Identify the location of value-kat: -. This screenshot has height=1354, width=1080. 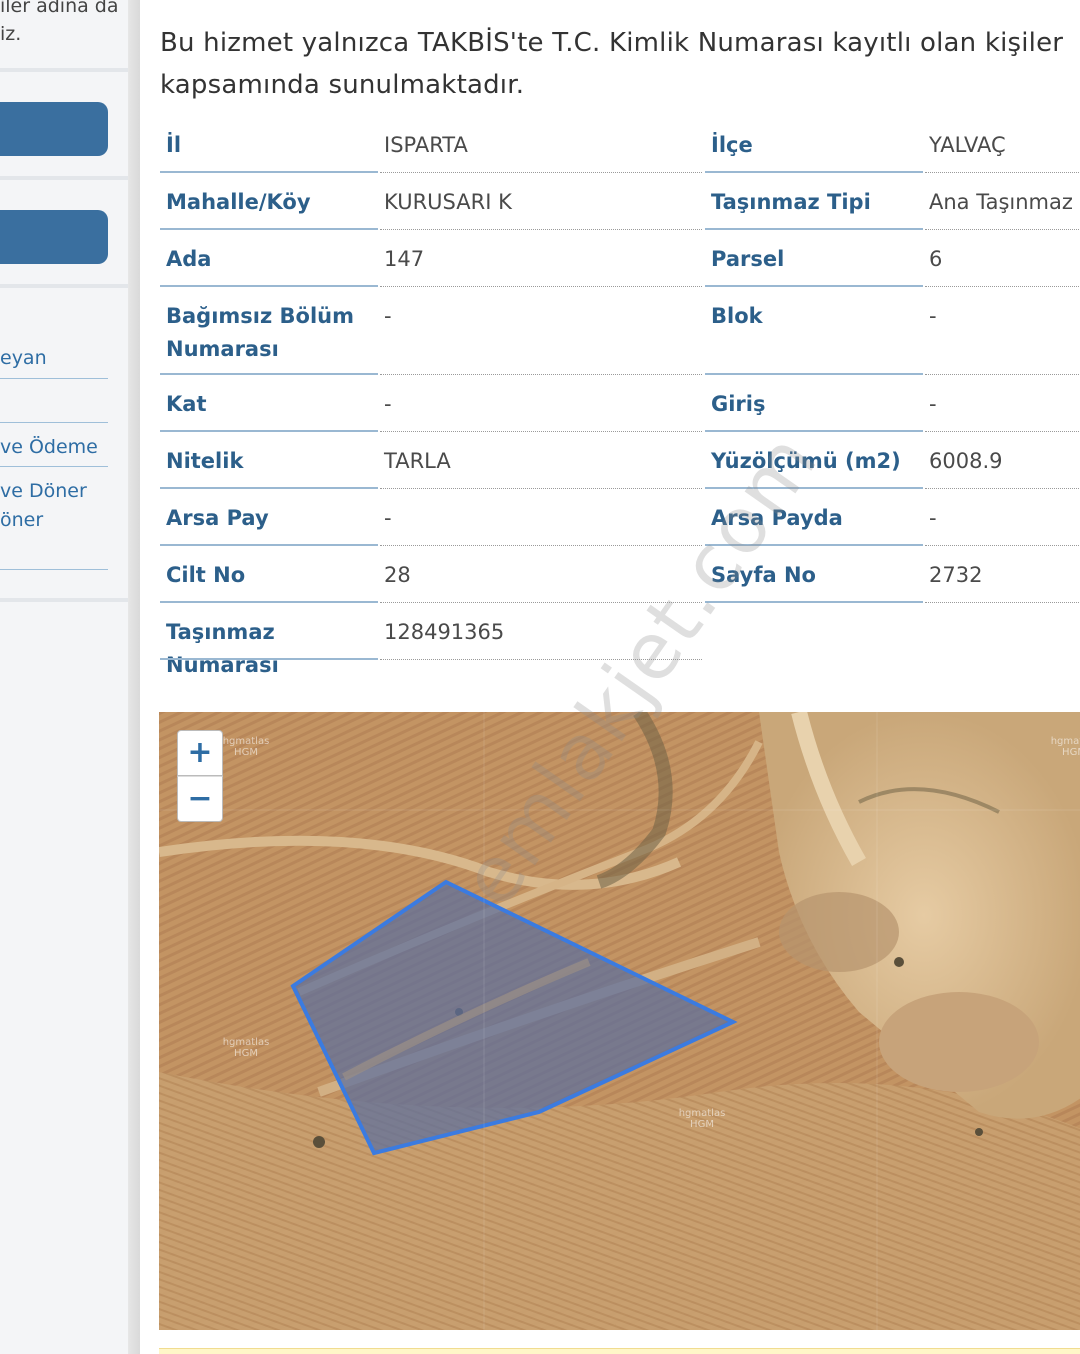
(541, 407).